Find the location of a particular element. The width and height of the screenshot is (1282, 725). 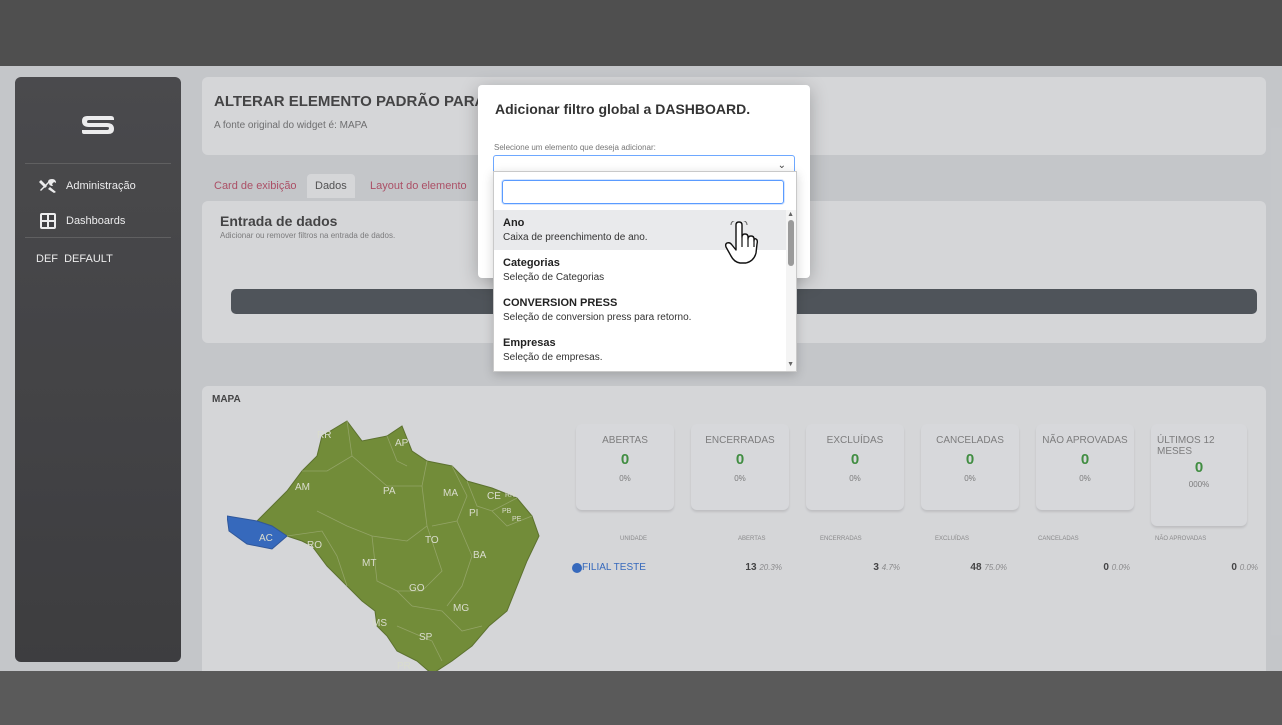

option-empresas: Empresas Seleção de empresas. is located at coordinates (640, 350).